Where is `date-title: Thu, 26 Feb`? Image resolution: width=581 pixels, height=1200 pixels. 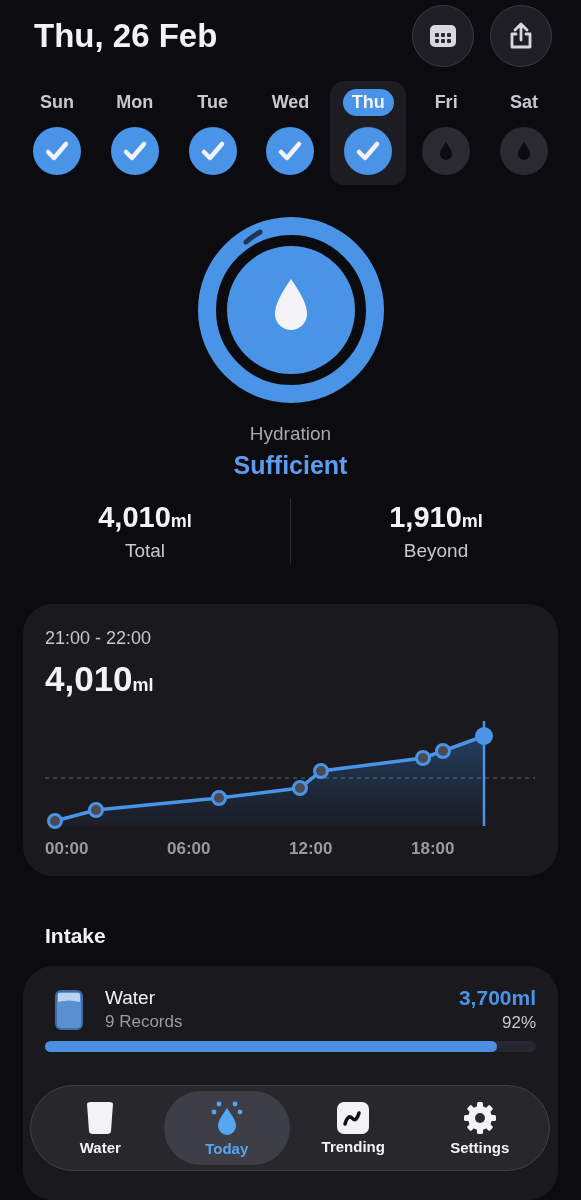
date-title: Thu, 26 Feb is located at coordinates (126, 36).